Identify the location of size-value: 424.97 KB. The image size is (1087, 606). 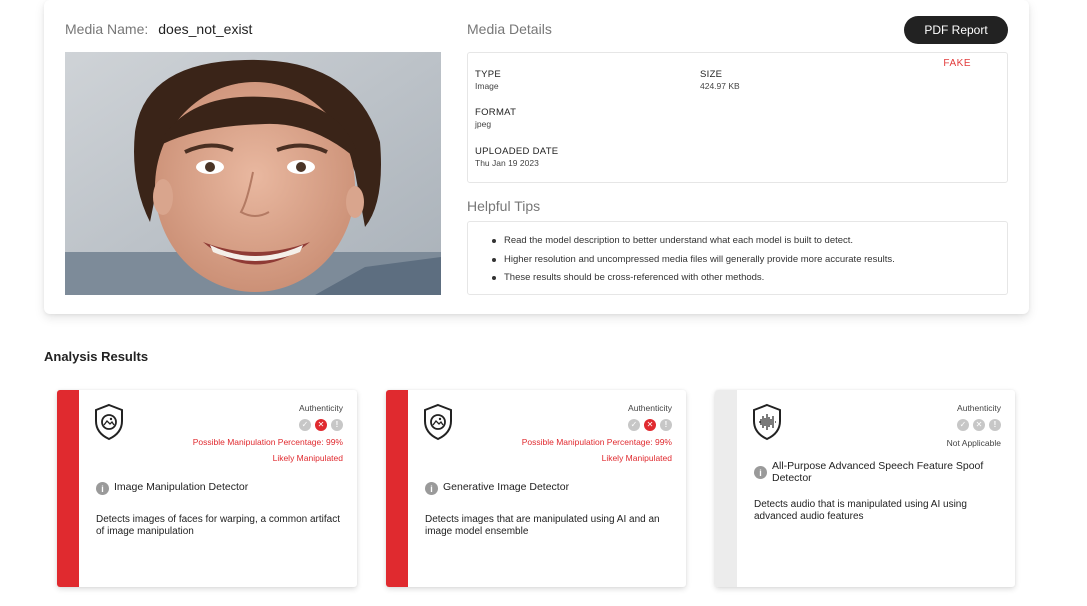
(720, 86).